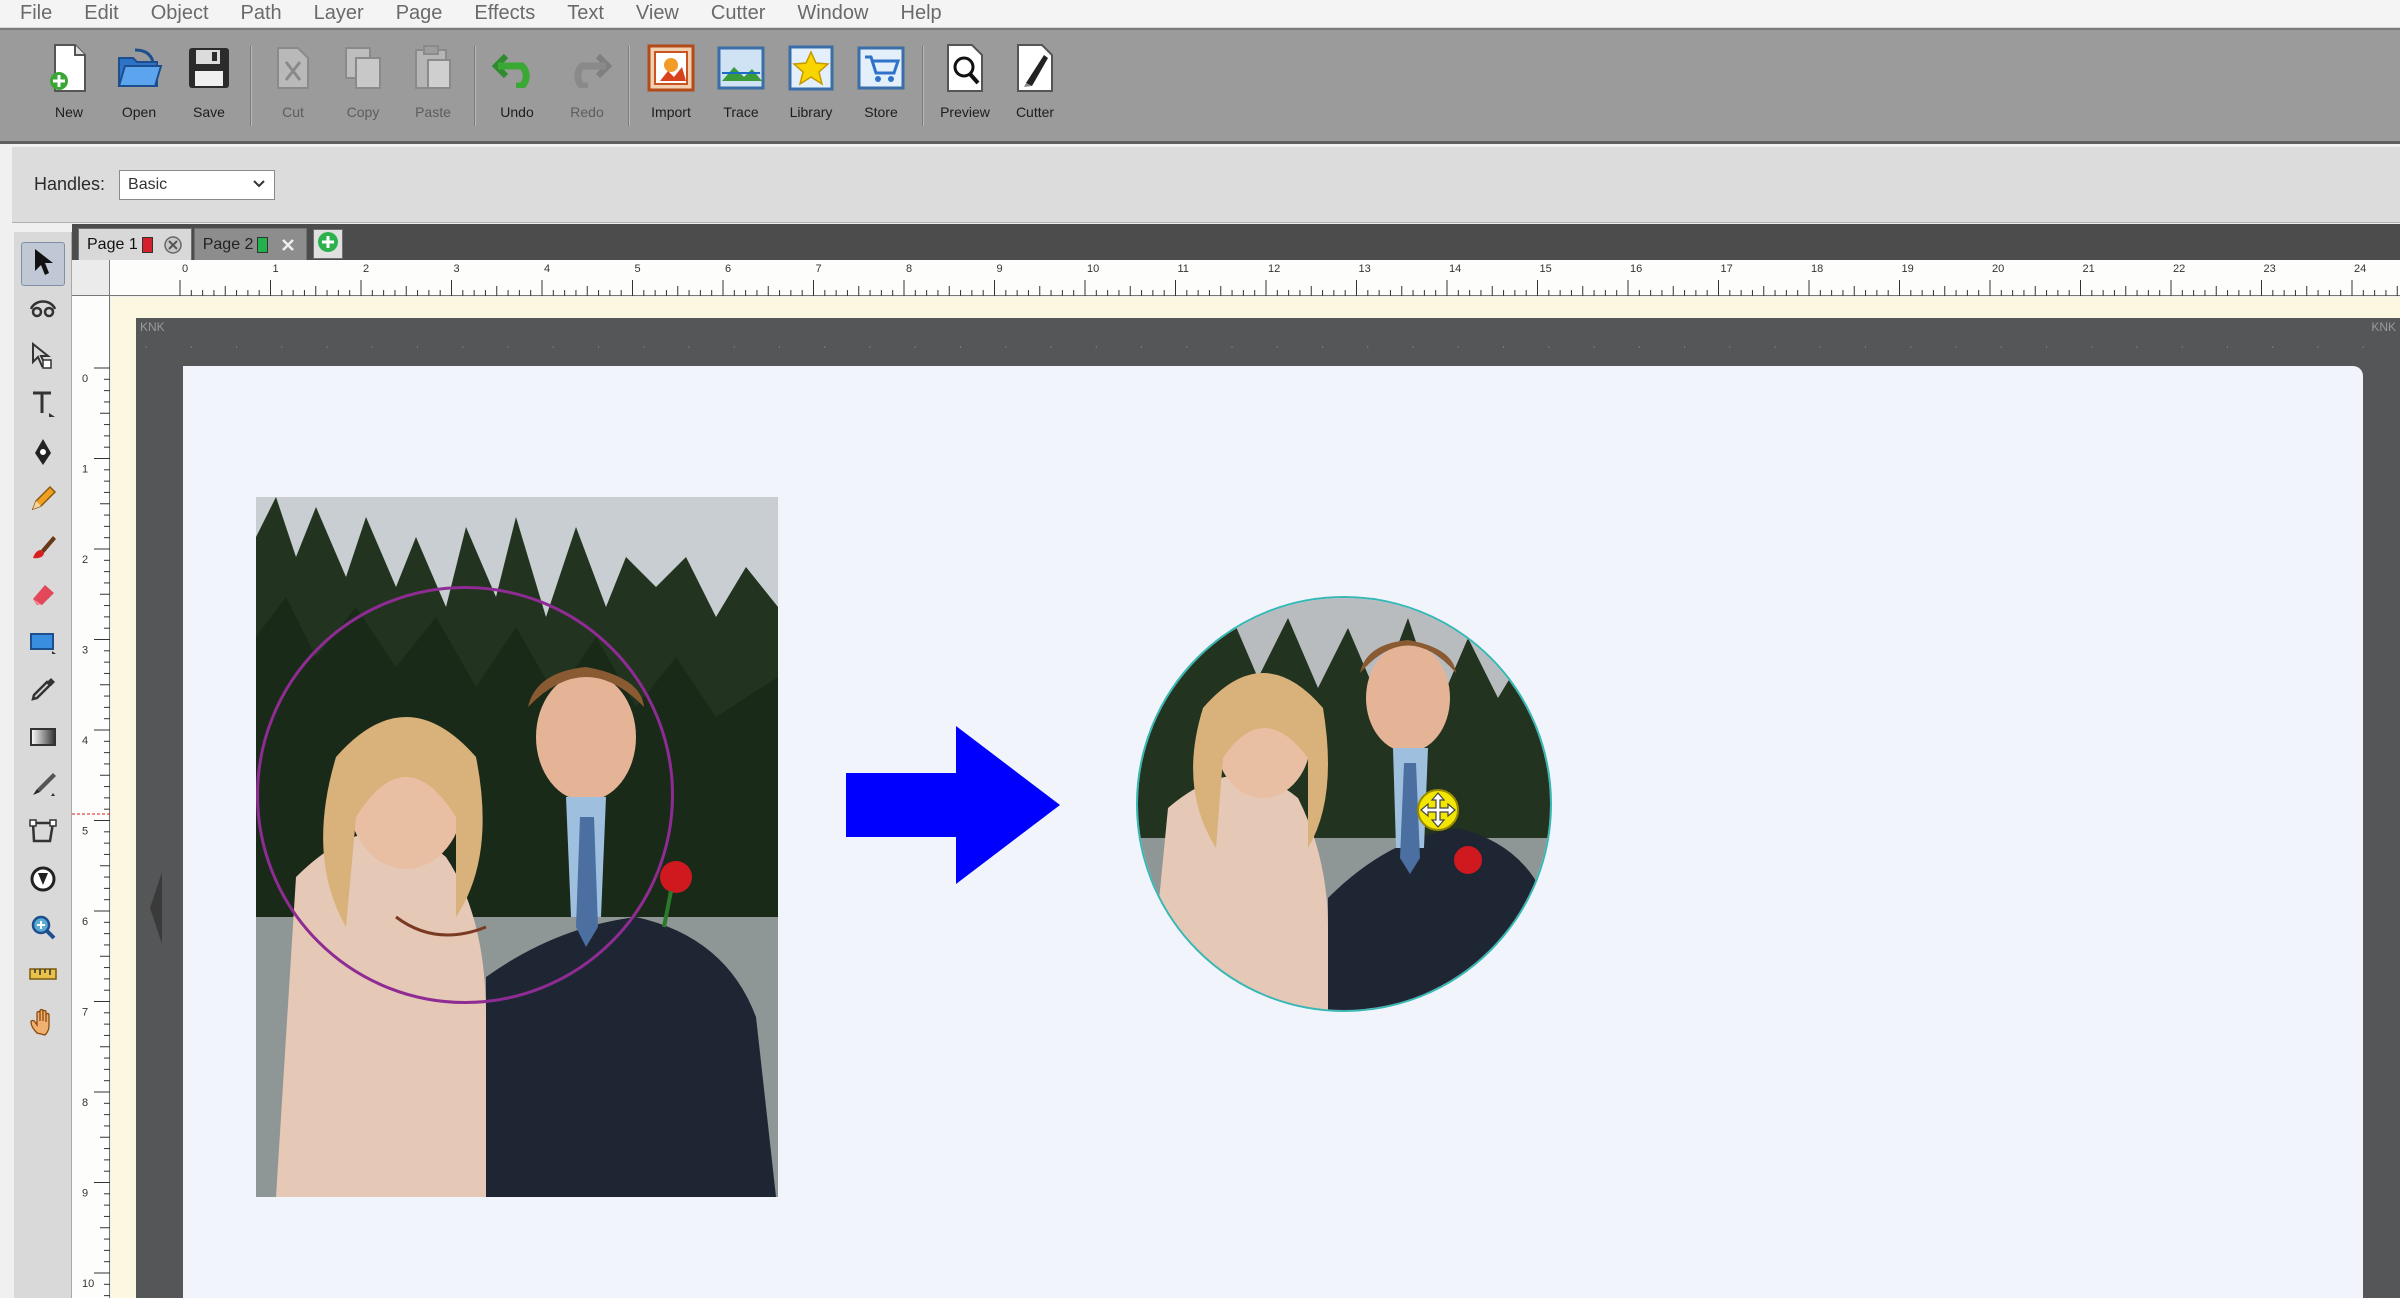  What do you see at coordinates (419, 13) in the screenshot?
I see `menu-page: Page` at bounding box center [419, 13].